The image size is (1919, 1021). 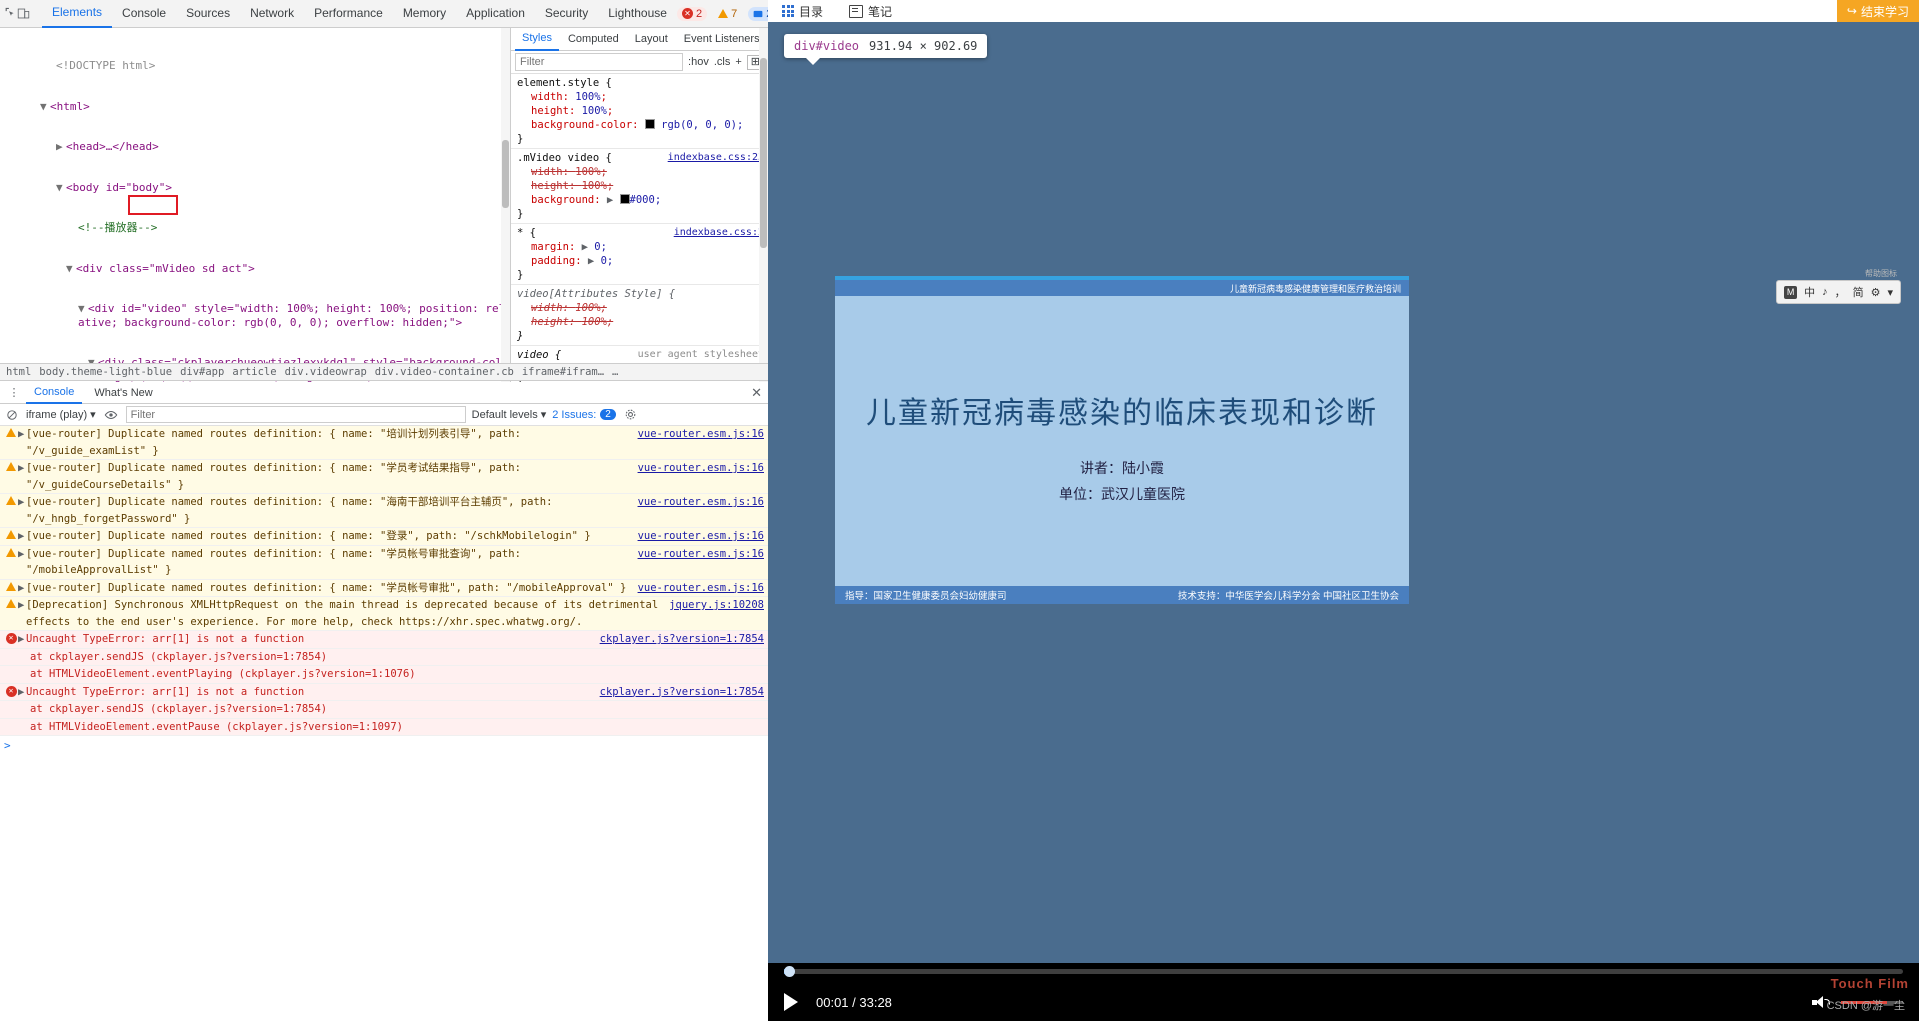 I want to click on hover-state-pill: :hov, so click(x=698, y=62).